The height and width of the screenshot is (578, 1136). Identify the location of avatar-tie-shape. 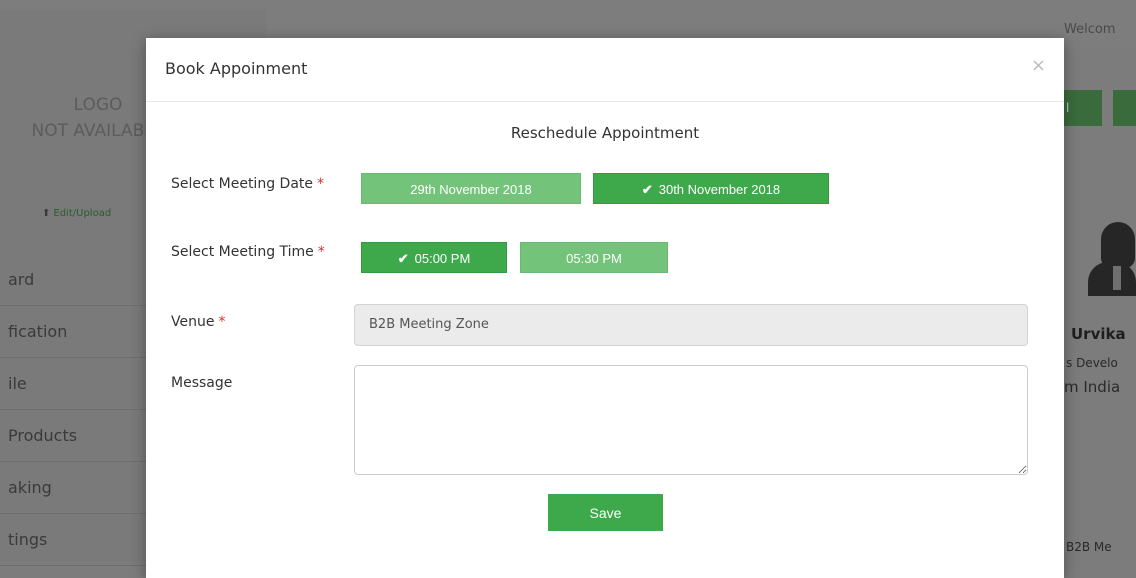
(1117, 278).